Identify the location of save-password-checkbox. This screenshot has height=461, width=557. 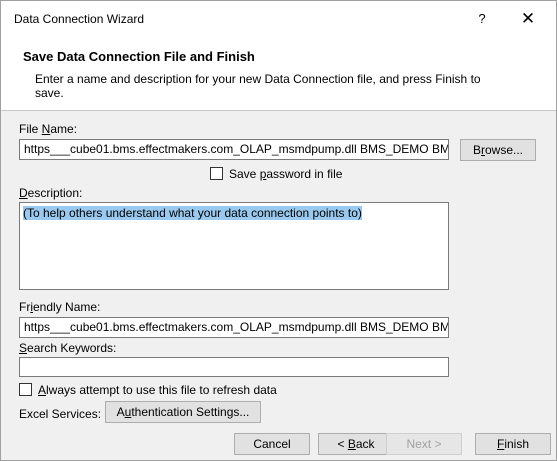
(216, 173).